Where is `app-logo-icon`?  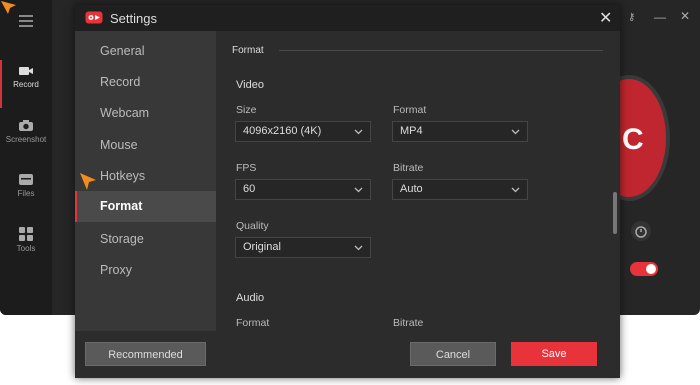
app-logo-icon is located at coordinates (94, 17).